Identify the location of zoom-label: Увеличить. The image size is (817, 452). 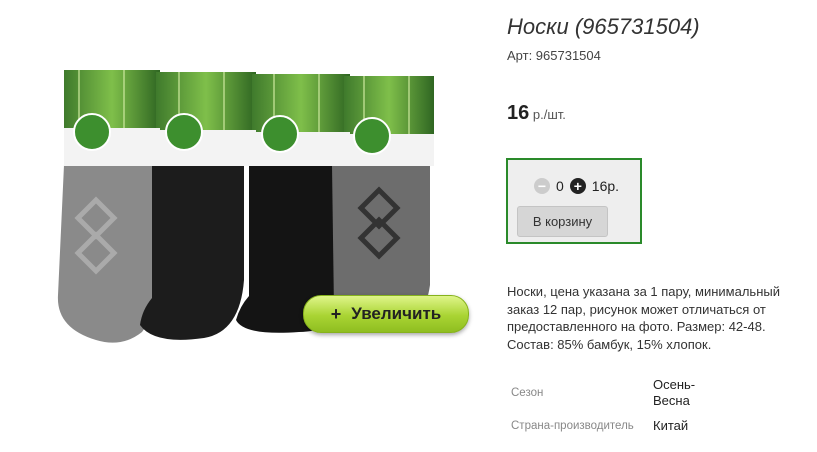
(396, 313).